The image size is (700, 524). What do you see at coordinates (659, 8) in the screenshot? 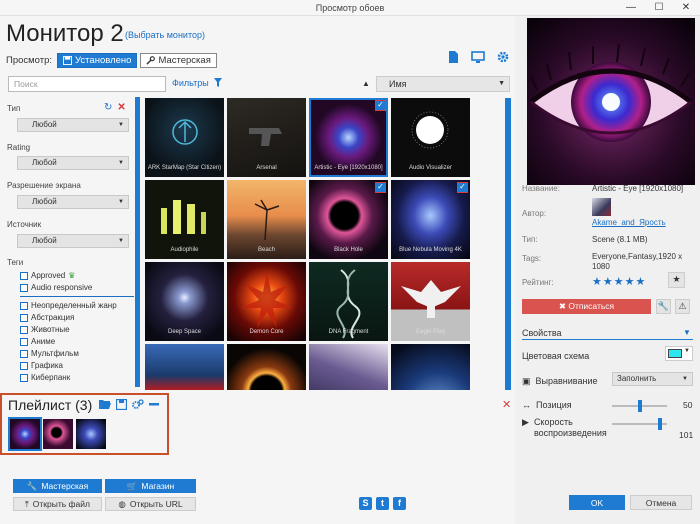
I see `maximize-button: ☐` at bounding box center [659, 8].